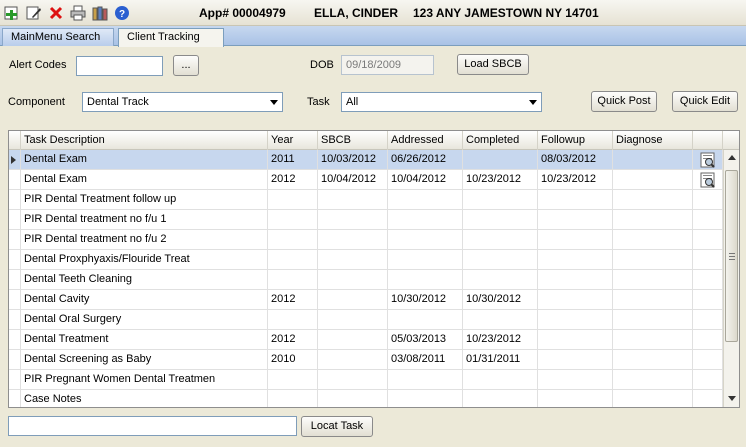  I want to click on cell-task-description: Dental Teeth Cleaning, so click(144, 280).